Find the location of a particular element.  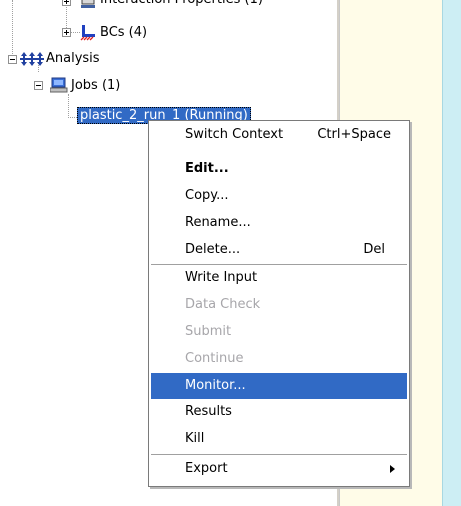

menu-item-switch-context: Switch Context Ctrl+Space is located at coordinates (279, 135).